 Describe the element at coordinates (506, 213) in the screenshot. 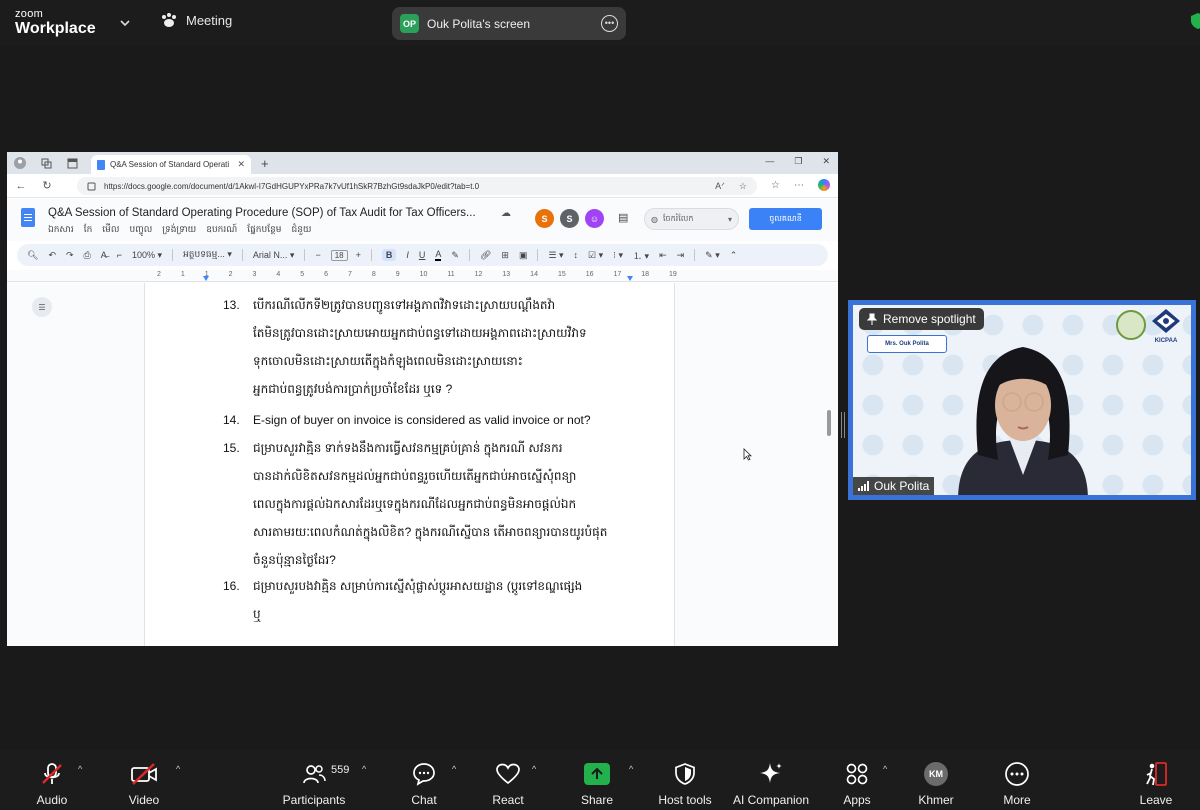

I see `cloud-saved-icon: ☁` at that location.